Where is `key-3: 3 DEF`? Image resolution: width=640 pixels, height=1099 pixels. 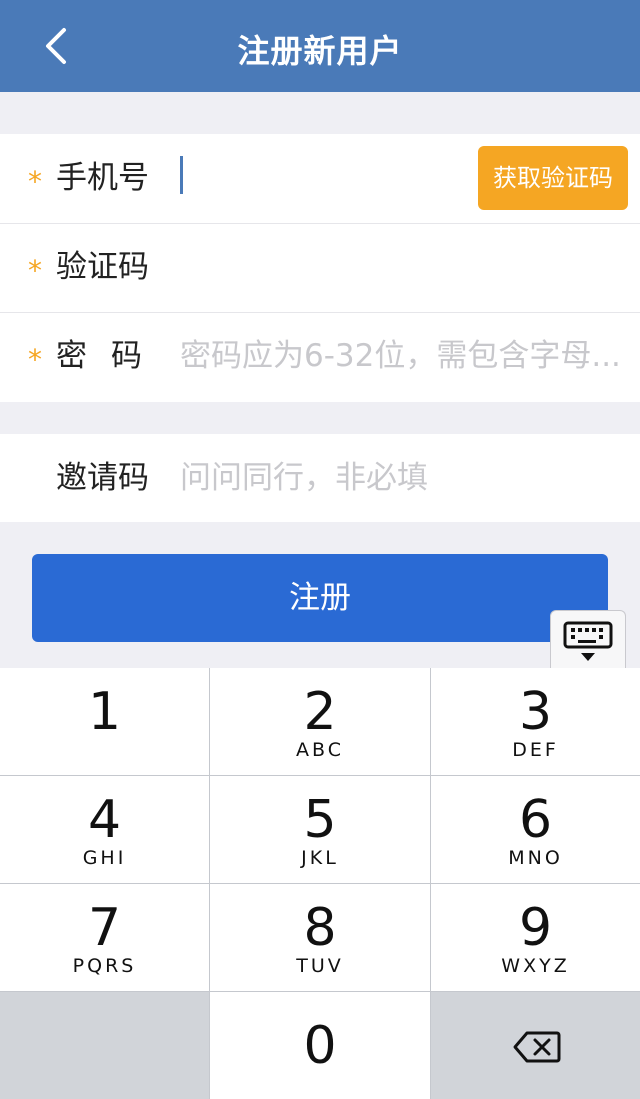
key-3: 3 DEF is located at coordinates (535, 721).